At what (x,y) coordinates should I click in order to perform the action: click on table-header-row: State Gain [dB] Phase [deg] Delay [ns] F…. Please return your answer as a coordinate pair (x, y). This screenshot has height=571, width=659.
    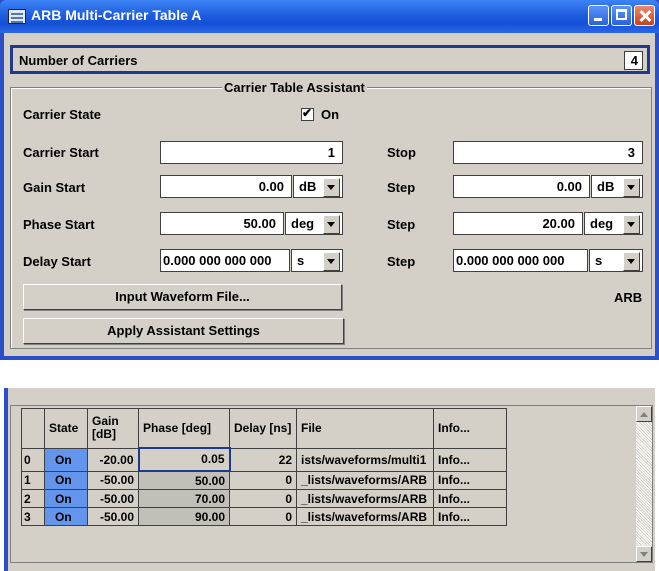
    Looking at the image, I should click on (264, 428).